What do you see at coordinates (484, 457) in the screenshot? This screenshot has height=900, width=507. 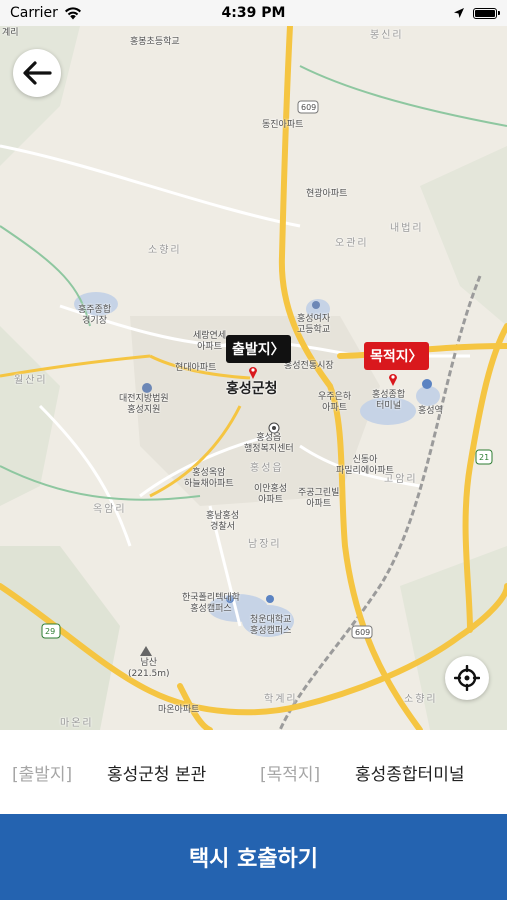 I see `road-number-label: 21` at bounding box center [484, 457].